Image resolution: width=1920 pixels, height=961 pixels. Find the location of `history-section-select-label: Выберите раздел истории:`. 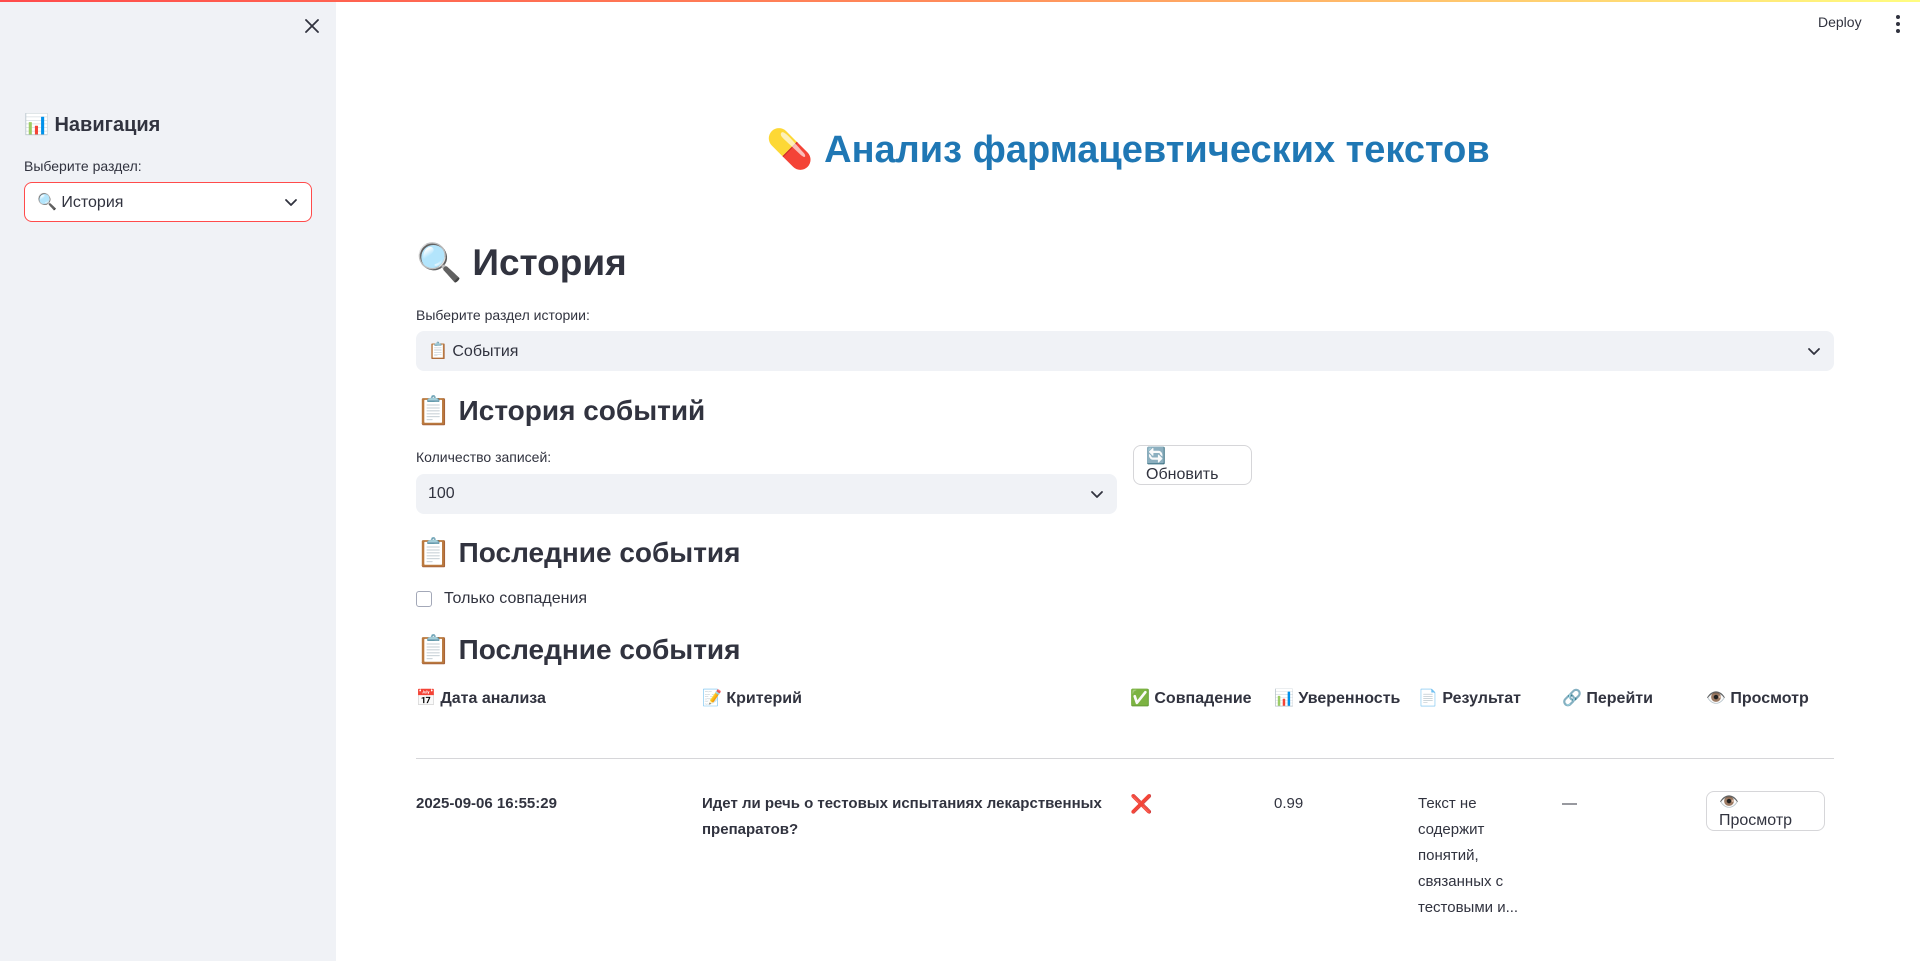

history-section-select-label: Выберите раздел истории: is located at coordinates (503, 315).